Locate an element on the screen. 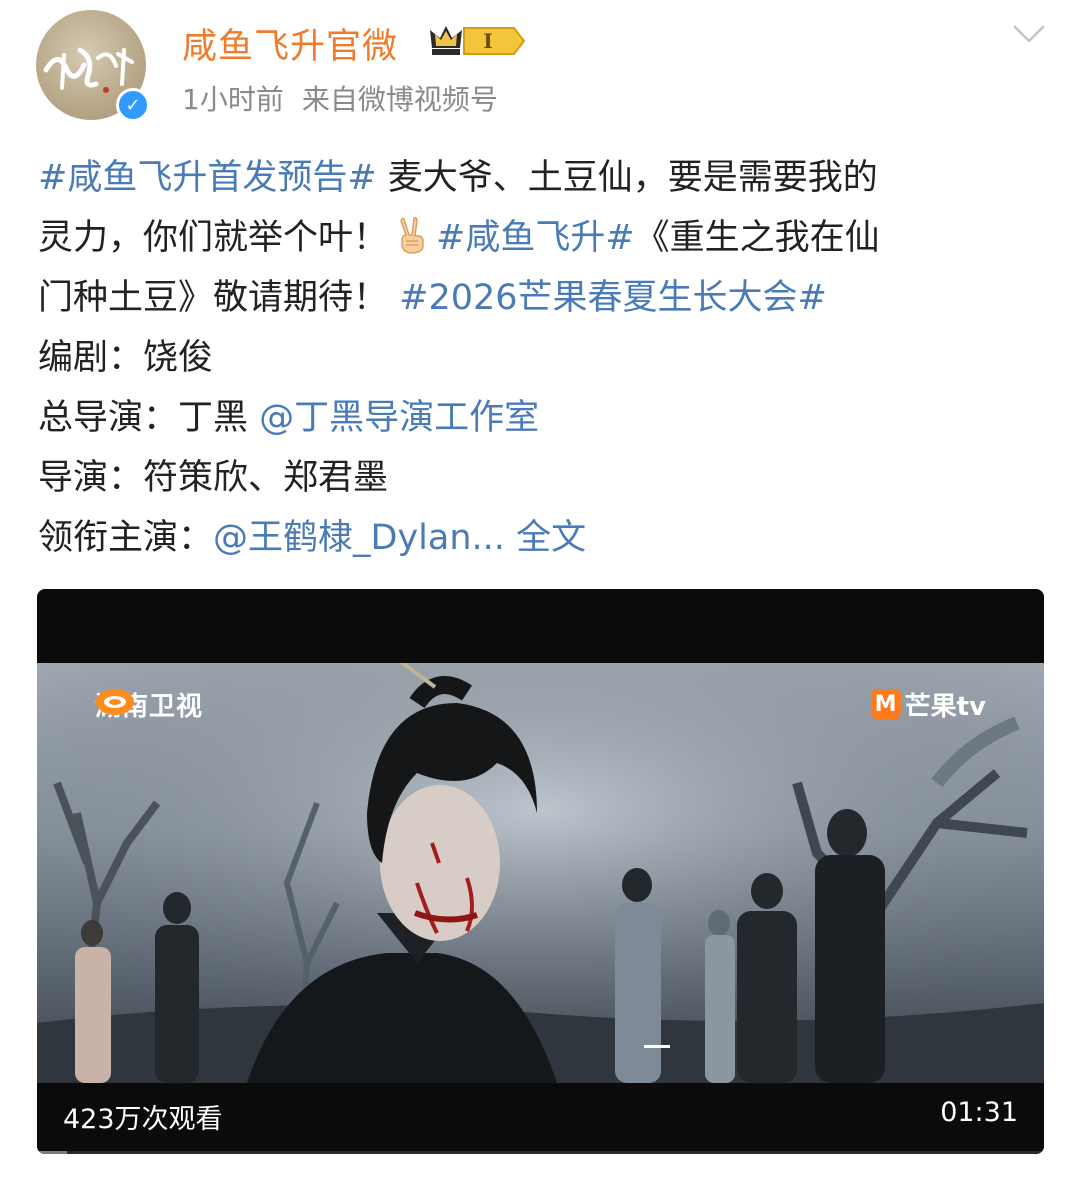  hunan-tv-mark-icon is located at coordinates (115, 702).